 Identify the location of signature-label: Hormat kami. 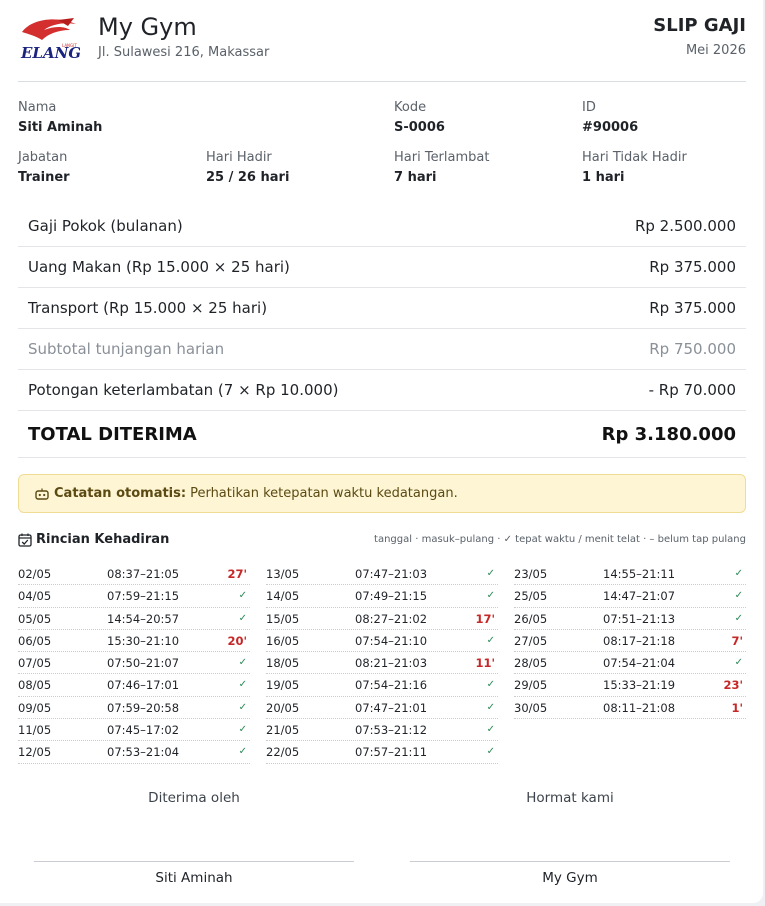
(570, 798).